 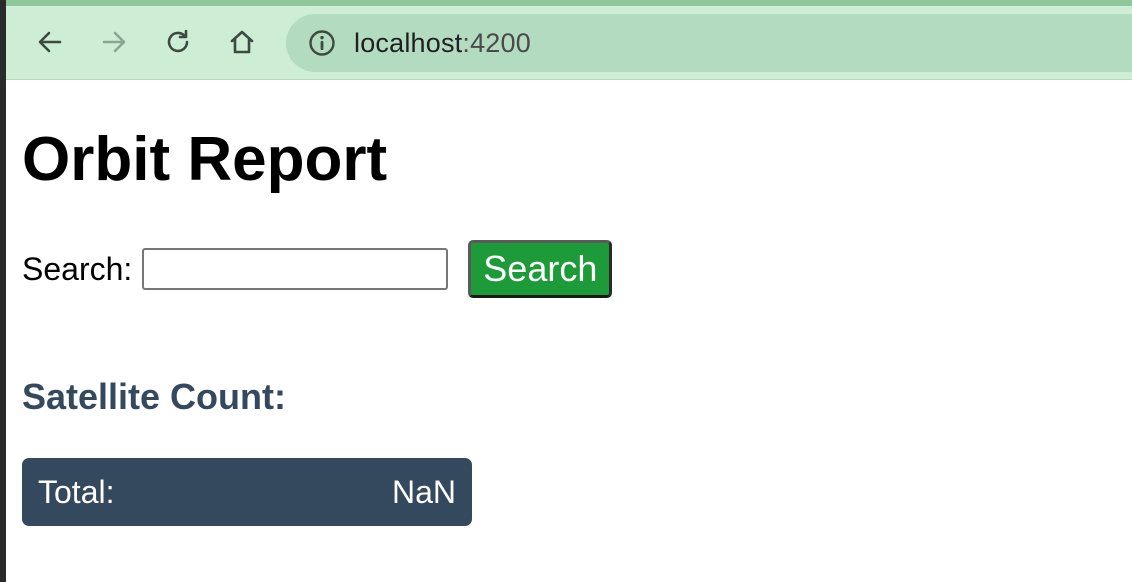 I want to click on url-port: :4200, so click(x=496, y=42).